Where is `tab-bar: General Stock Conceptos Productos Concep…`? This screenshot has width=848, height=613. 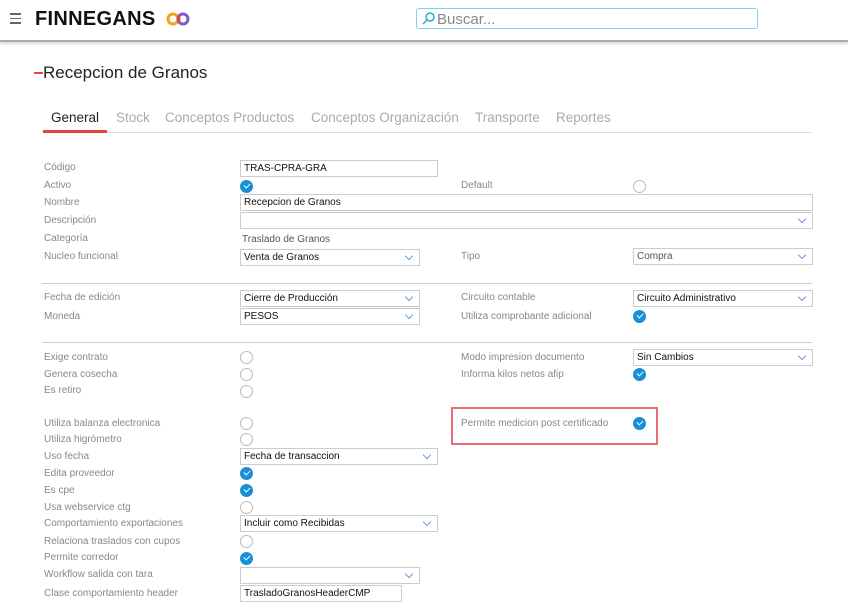 tab-bar: General Stock Conceptos Productos Concep… is located at coordinates (427, 121).